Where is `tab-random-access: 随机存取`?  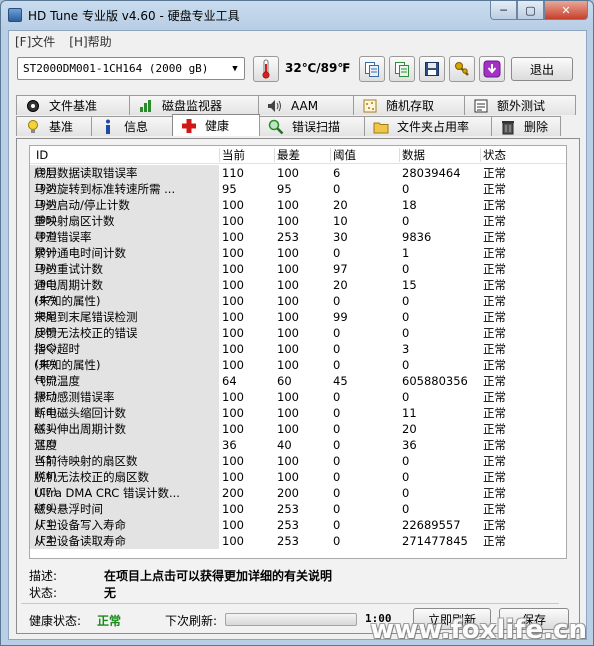
tab-random-access: 随机存取 is located at coordinates (409, 105).